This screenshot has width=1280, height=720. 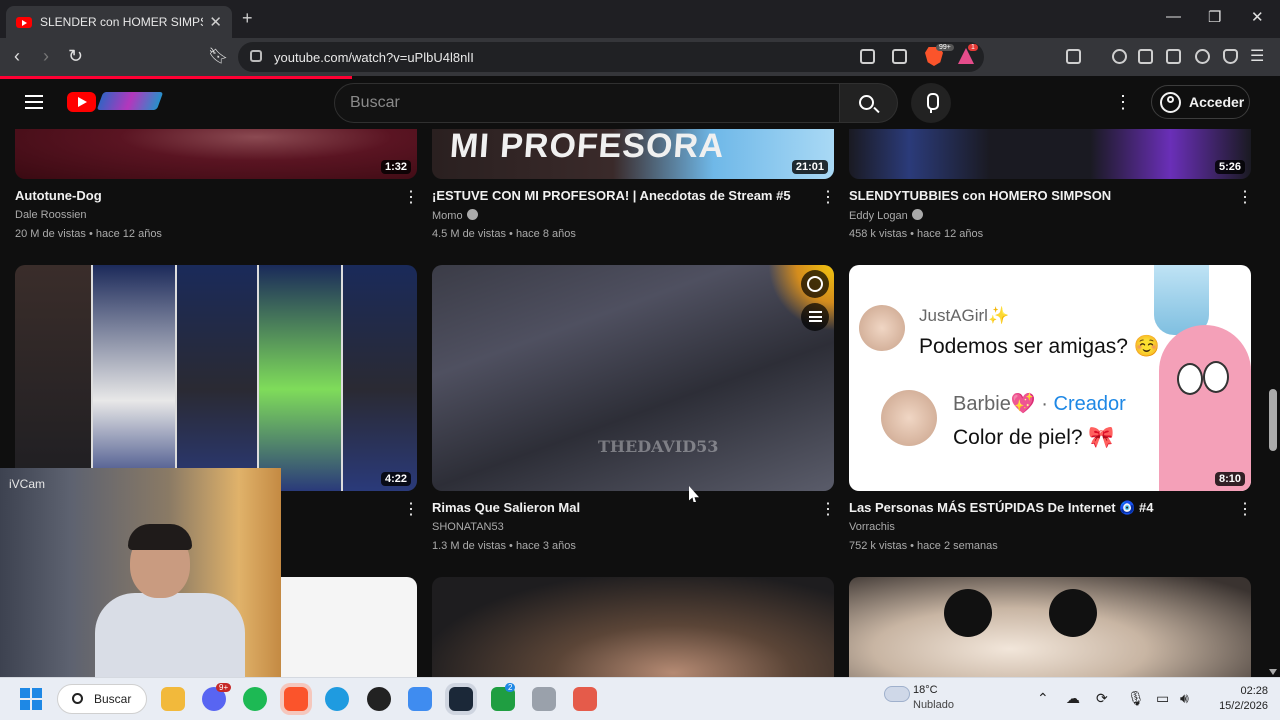 I want to click on chat-username-text: Barbie💖, so click(x=994, y=404).